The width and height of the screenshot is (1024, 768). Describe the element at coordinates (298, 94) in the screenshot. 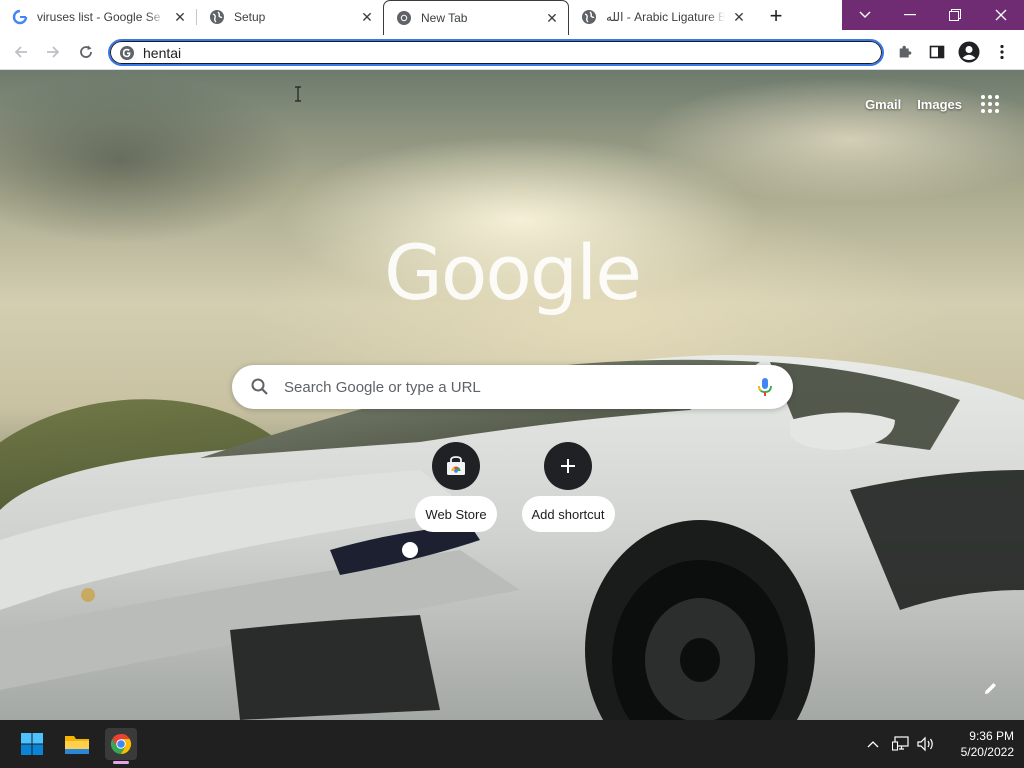

I see `text-cursor-icon` at that location.